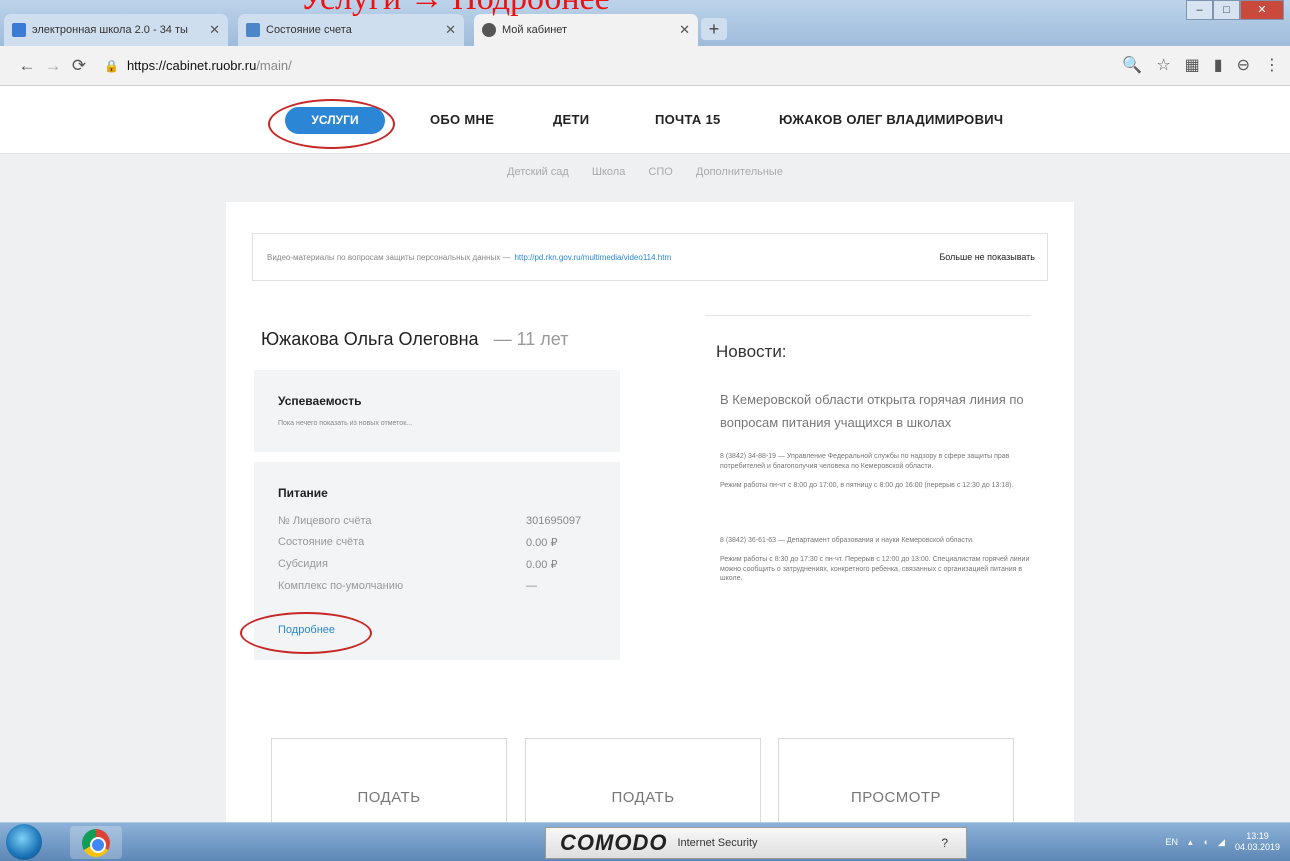  What do you see at coordinates (608, 172) in the screenshot?
I see `subnav-school: Школа` at bounding box center [608, 172].